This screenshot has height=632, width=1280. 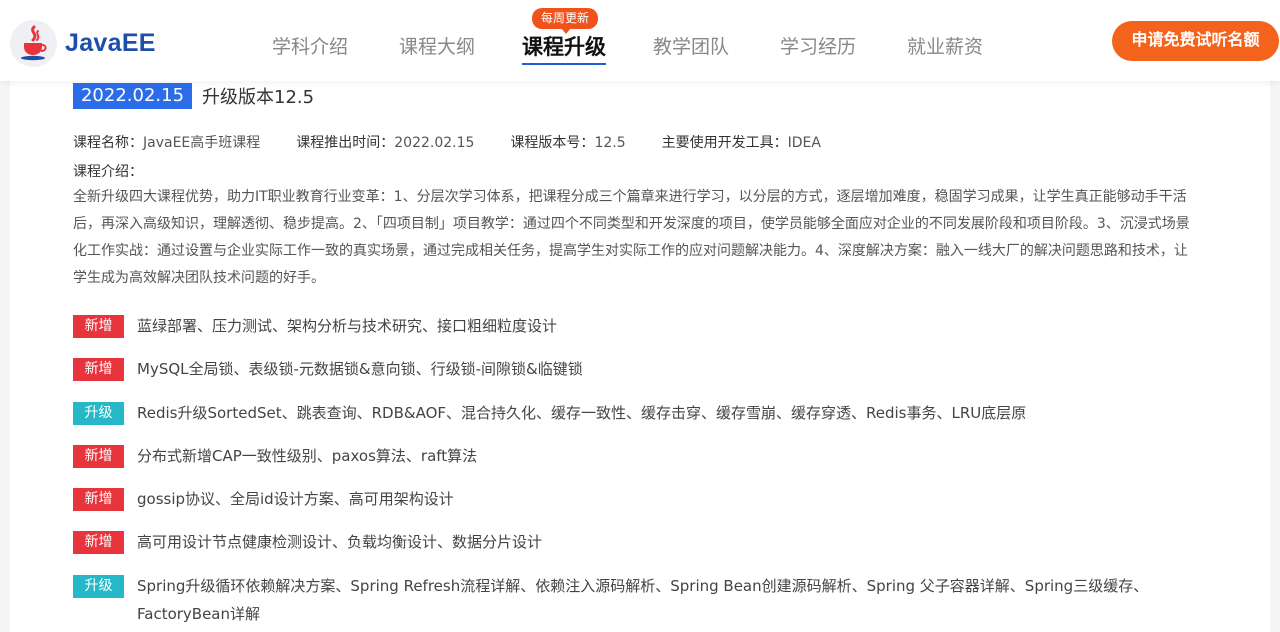 What do you see at coordinates (110, 42) in the screenshot?
I see `logo-text: JavaEE` at bounding box center [110, 42].